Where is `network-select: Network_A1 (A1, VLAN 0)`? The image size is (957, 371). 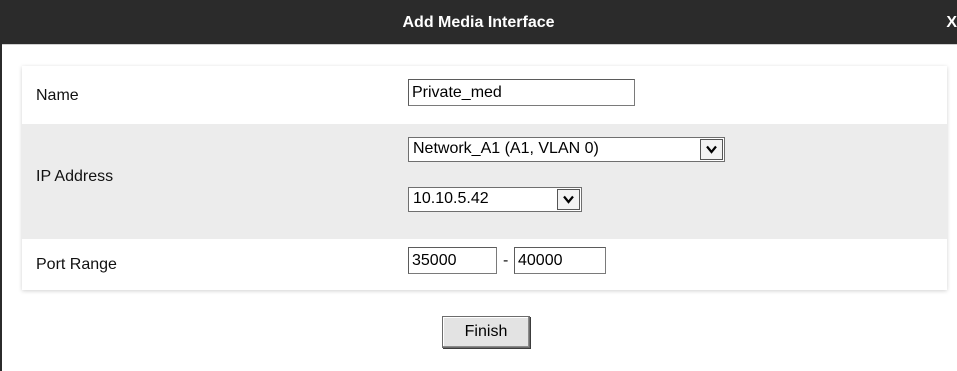 network-select: Network_A1 (A1, VLAN 0) is located at coordinates (566, 149).